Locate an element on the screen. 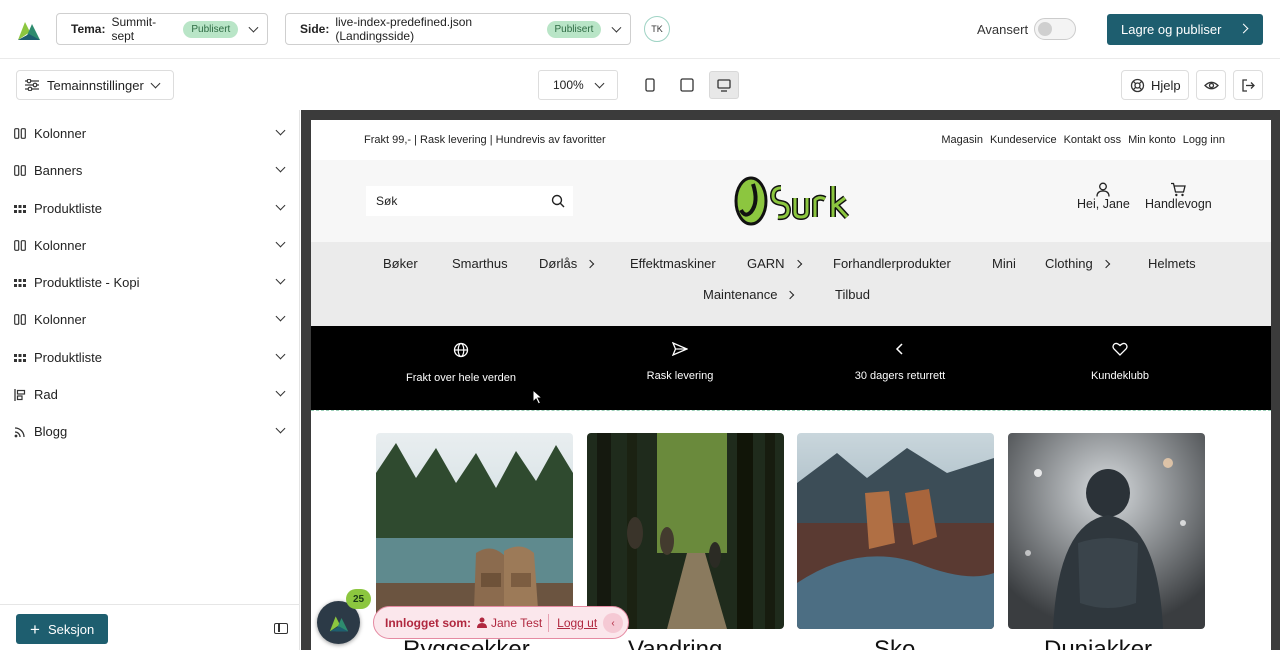 Image resolution: width=1280 pixels, height=650 pixels. account-link: Hei, Jane is located at coordinates (1103, 196).